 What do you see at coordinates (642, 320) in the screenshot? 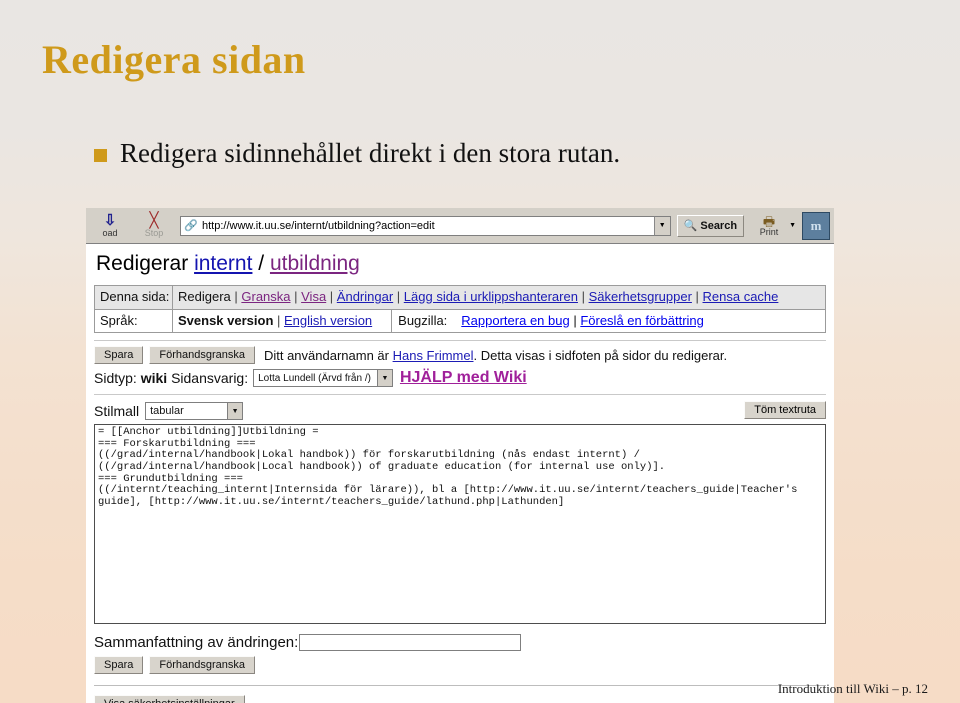
I see `bugzilla-suggest-improvement-link: Föreslå en förbättring` at bounding box center [642, 320].